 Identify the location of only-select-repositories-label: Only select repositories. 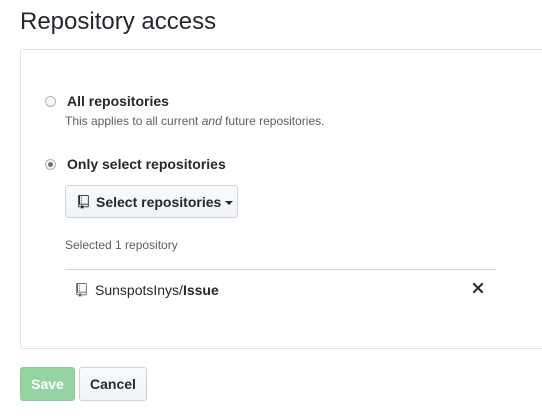
(146, 164).